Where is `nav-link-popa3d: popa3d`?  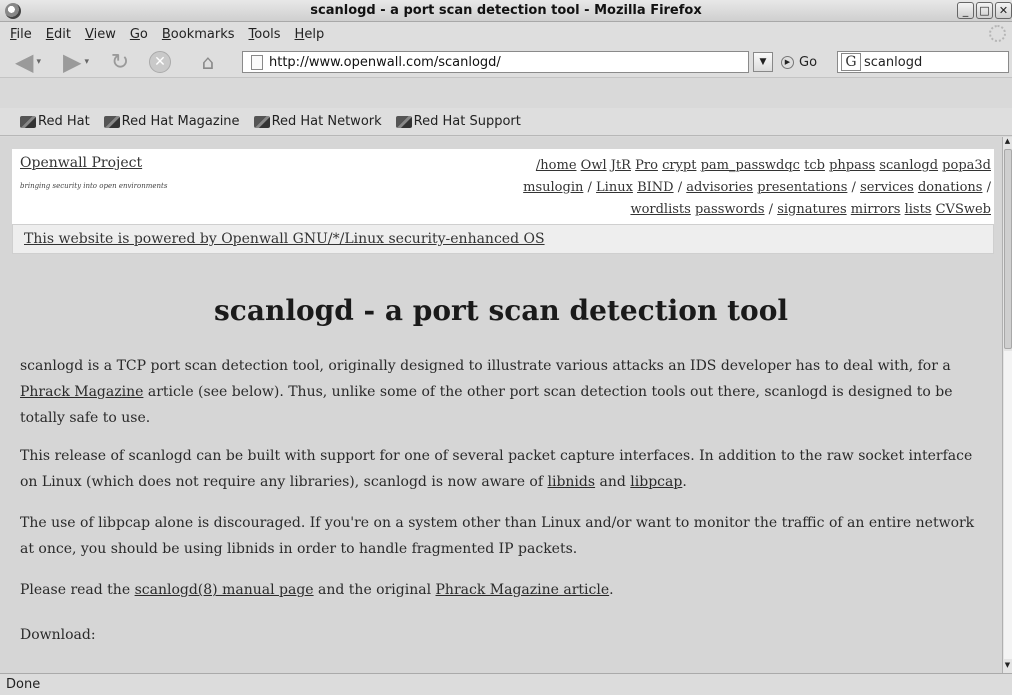
nav-link-popa3d: popa3d is located at coordinates (966, 165).